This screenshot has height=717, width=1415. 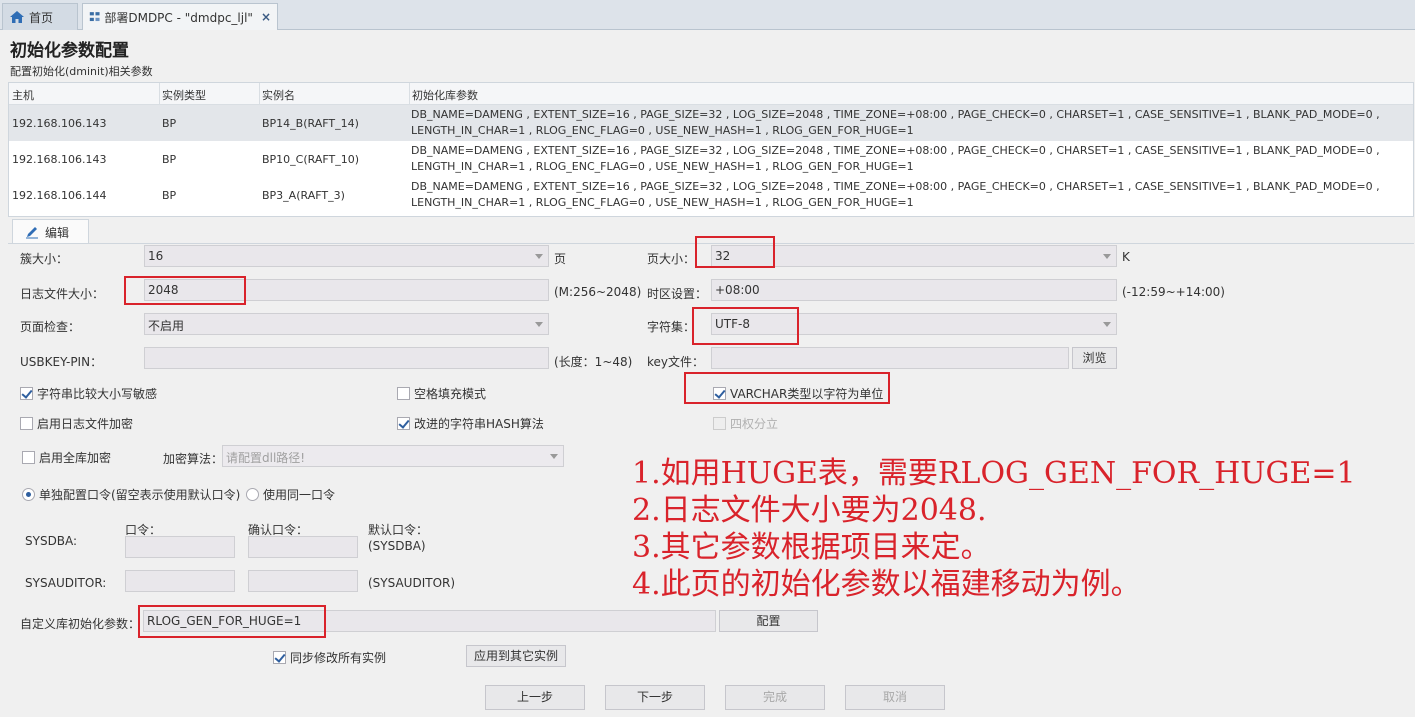 I want to click on tab-deploy-label: 部署DMDPC - "dmdpc_ljl", so click(x=178, y=17).